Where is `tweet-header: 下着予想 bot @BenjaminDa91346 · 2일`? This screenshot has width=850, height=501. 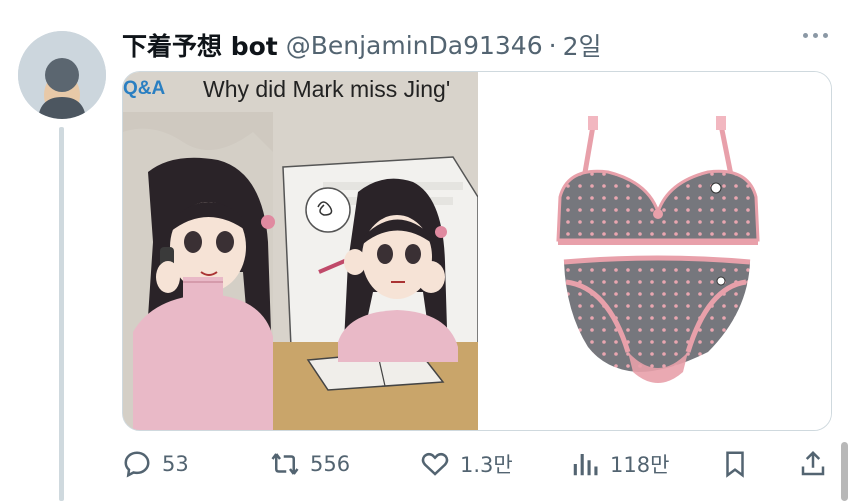
tweet-header: 下着予想 bot @BenjaminDa91346 · 2일 is located at coordinates (361, 45).